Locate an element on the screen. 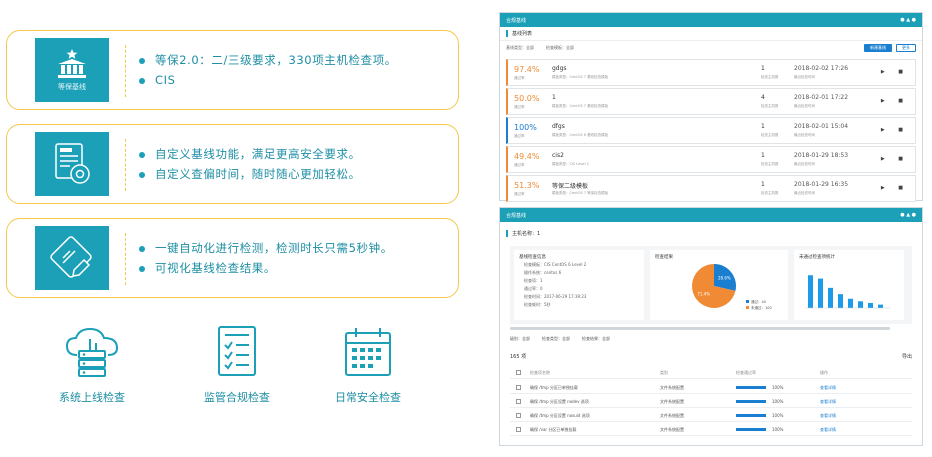  feature-line: 自定义查偏时间，随时随心更加轻松。 is located at coordinates (250, 174).